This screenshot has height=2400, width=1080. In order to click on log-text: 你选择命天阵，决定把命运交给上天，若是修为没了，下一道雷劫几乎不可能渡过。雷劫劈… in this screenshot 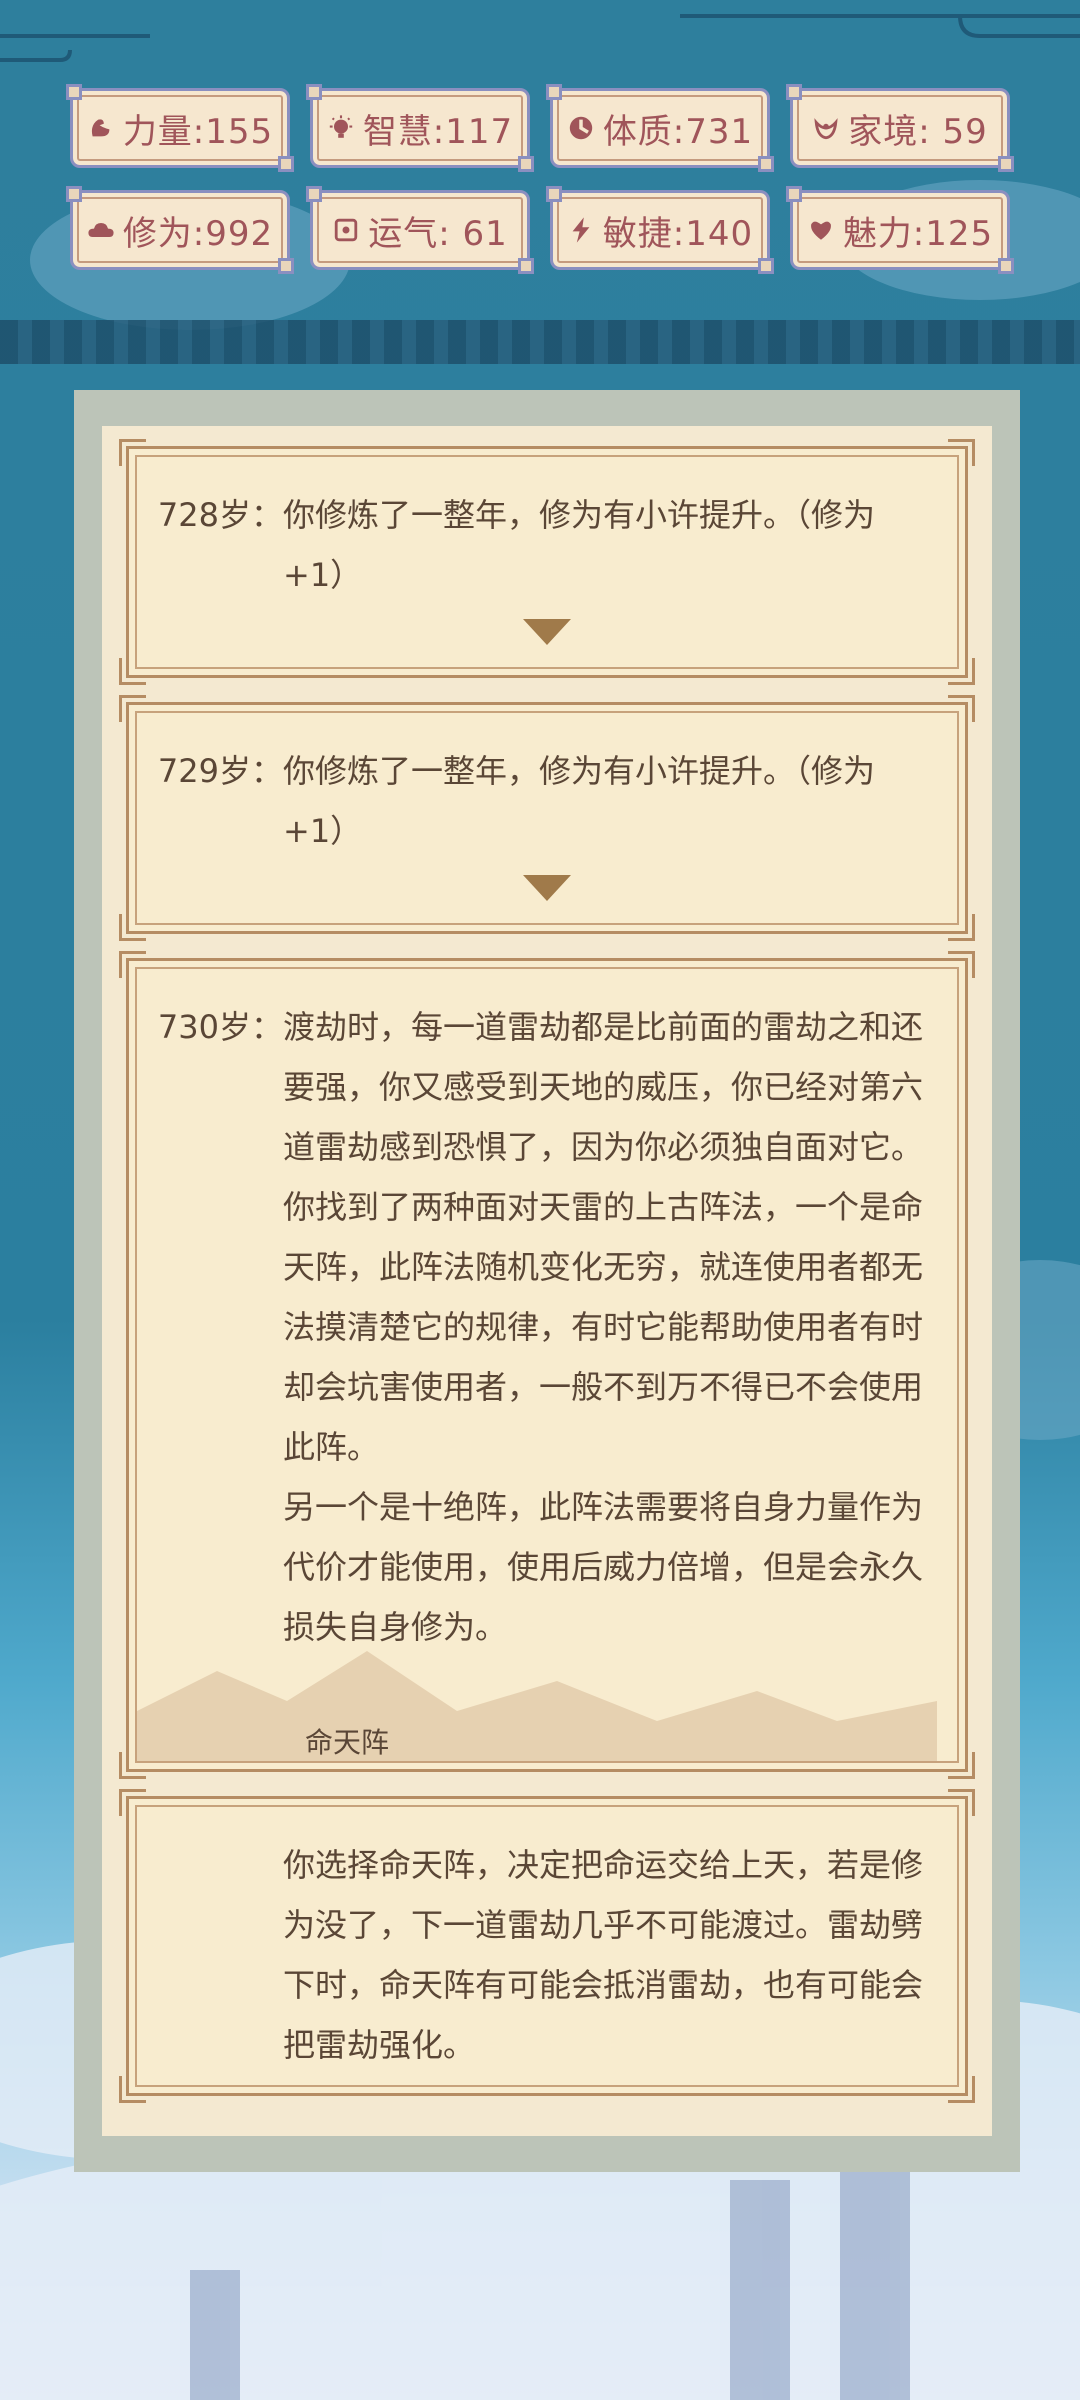, I will do `click(603, 1955)`.